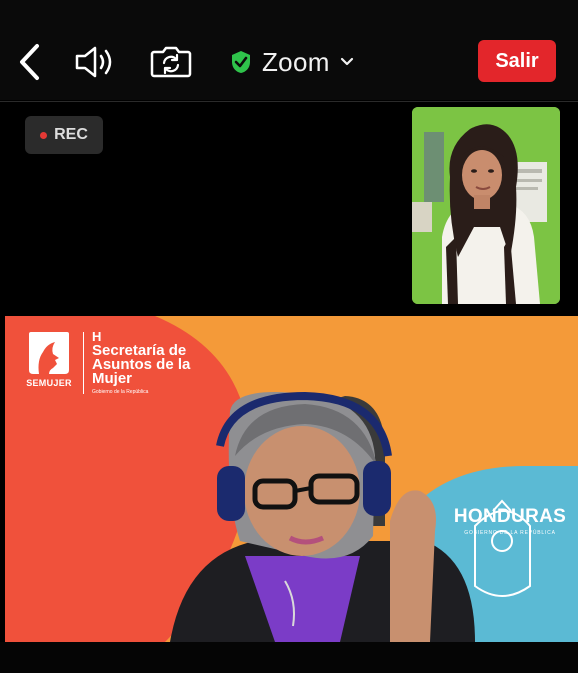 The width and height of the screenshot is (578, 673). I want to click on speaker-icon, so click(93, 62).